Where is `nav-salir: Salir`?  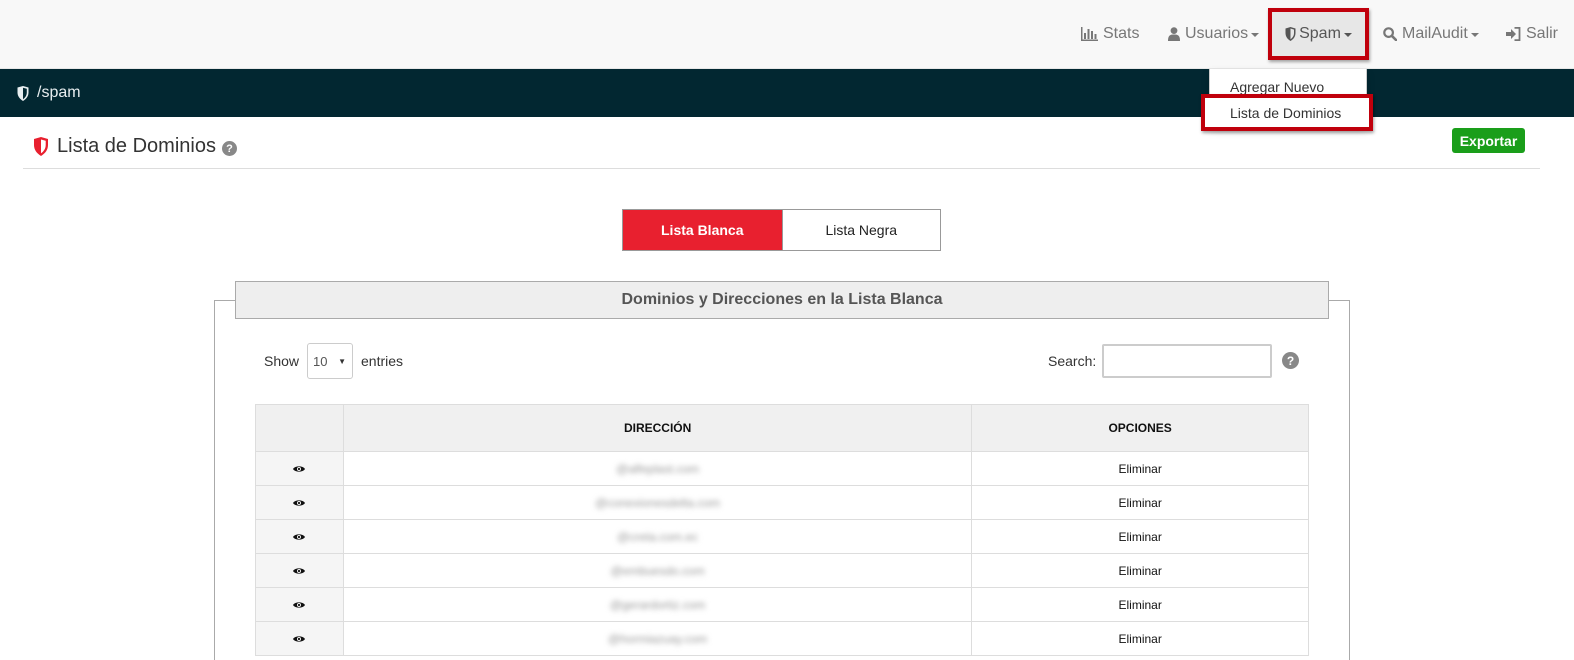
nav-salir: Salir is located at coordinates (1532, 34).